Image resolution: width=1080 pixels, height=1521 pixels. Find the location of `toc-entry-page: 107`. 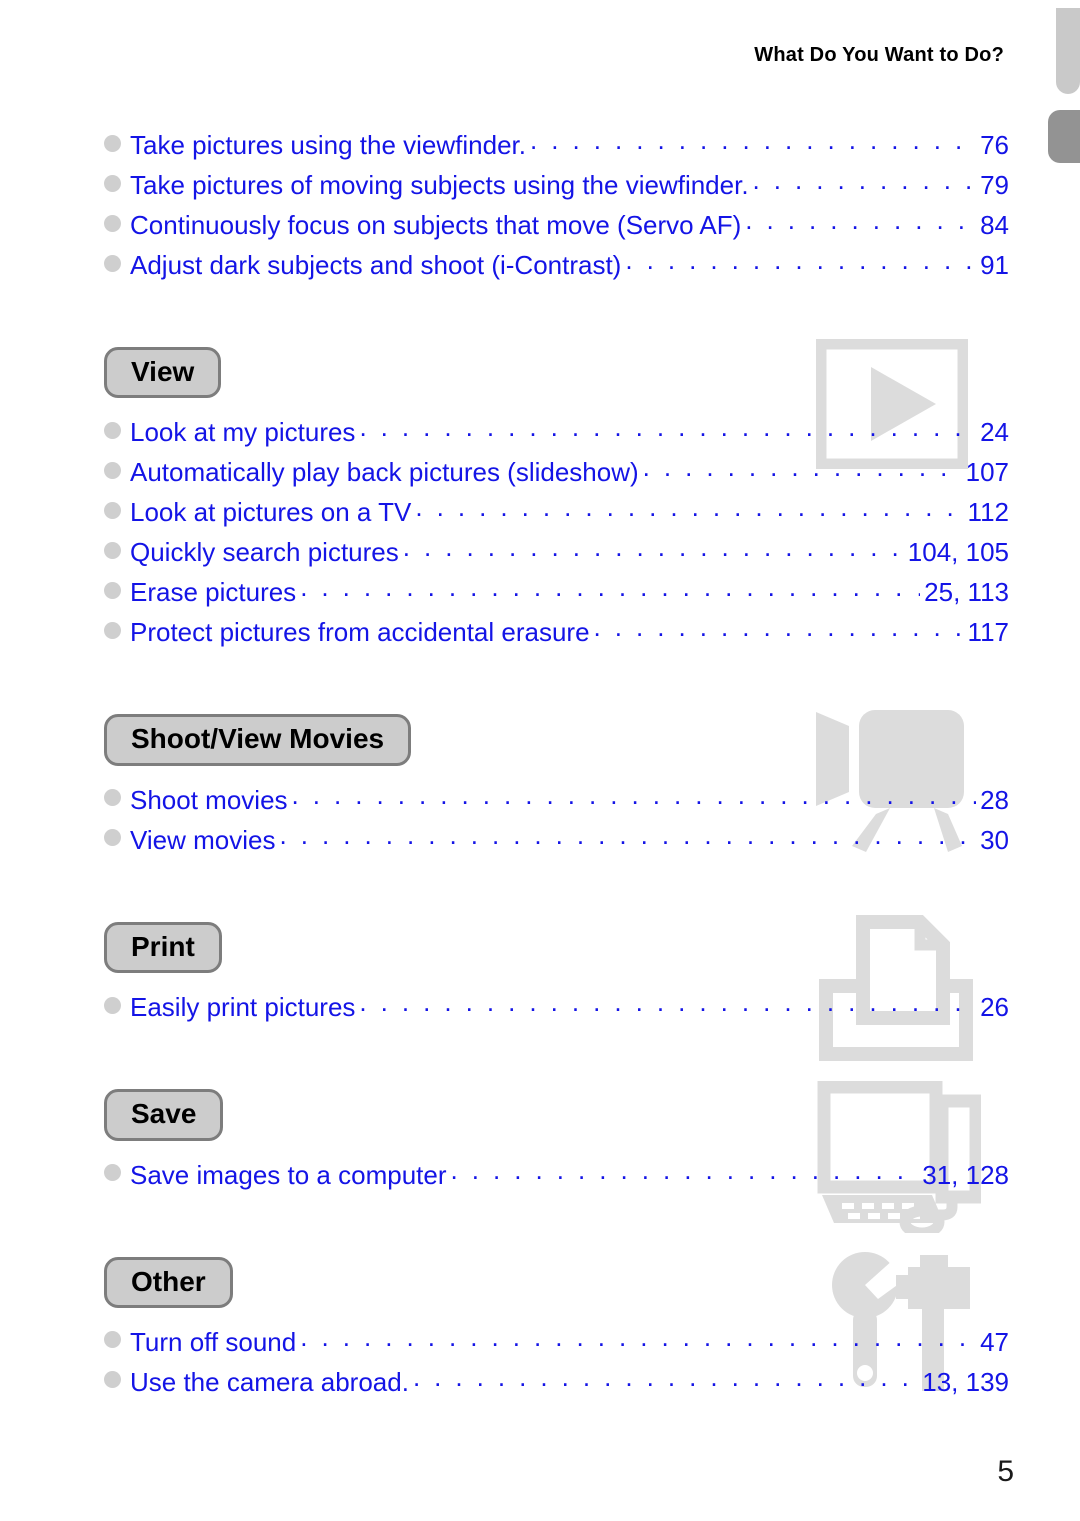

toc-entry-page: 107 is located at coordinates (987, 472).